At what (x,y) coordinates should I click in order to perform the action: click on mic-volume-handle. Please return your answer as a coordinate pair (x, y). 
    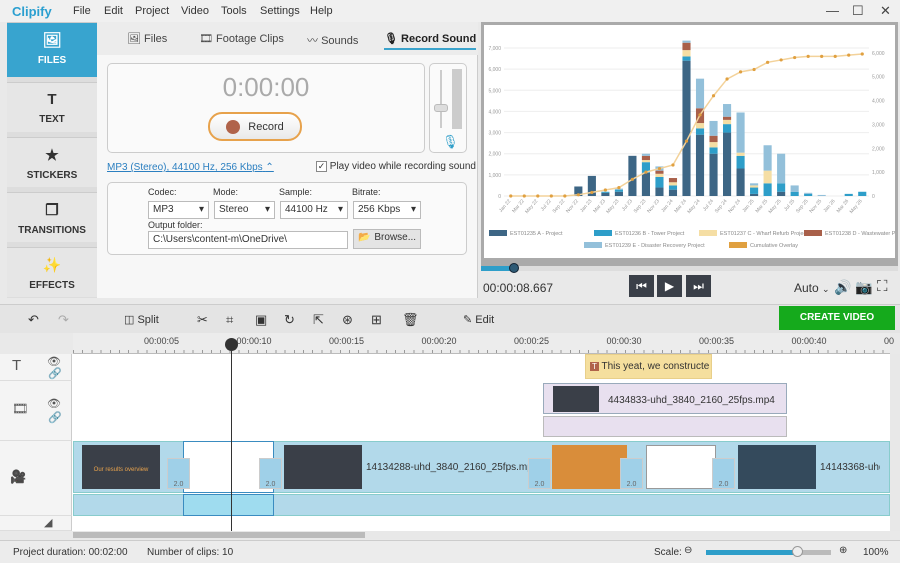
    Looking at the image, I should click on (441, 108).